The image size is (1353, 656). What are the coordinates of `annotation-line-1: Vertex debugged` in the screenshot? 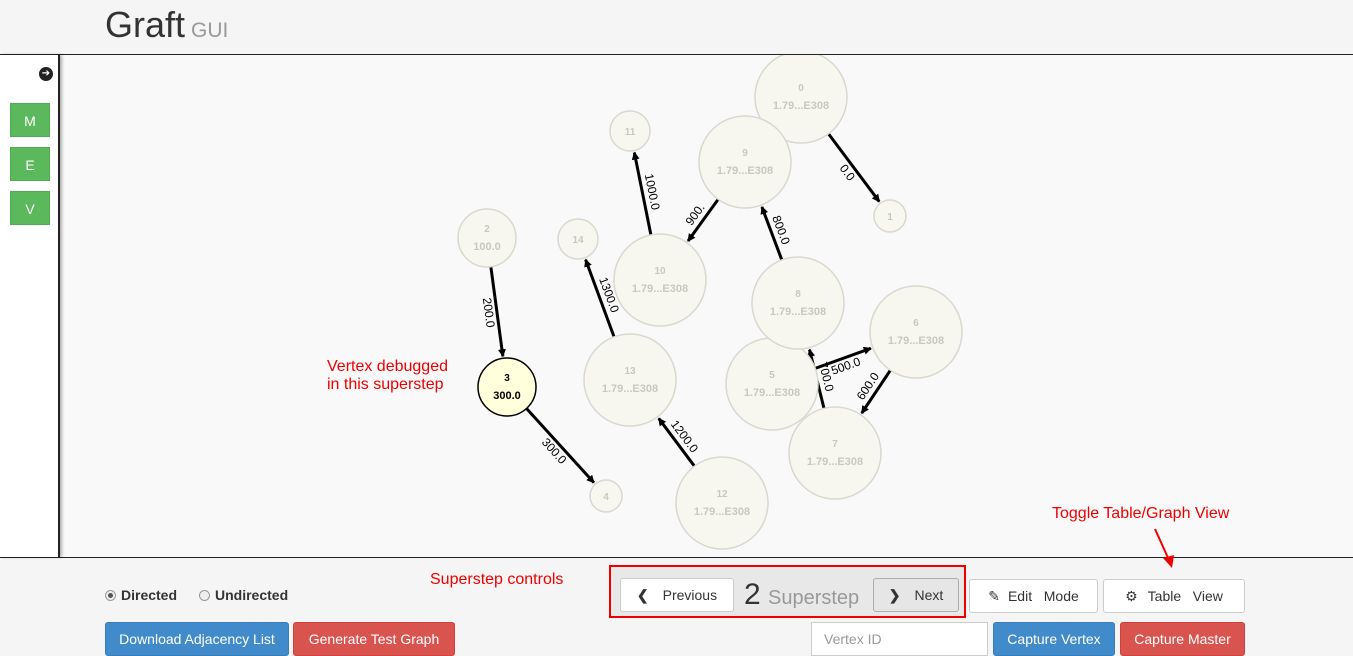 It's located at (387, 366).